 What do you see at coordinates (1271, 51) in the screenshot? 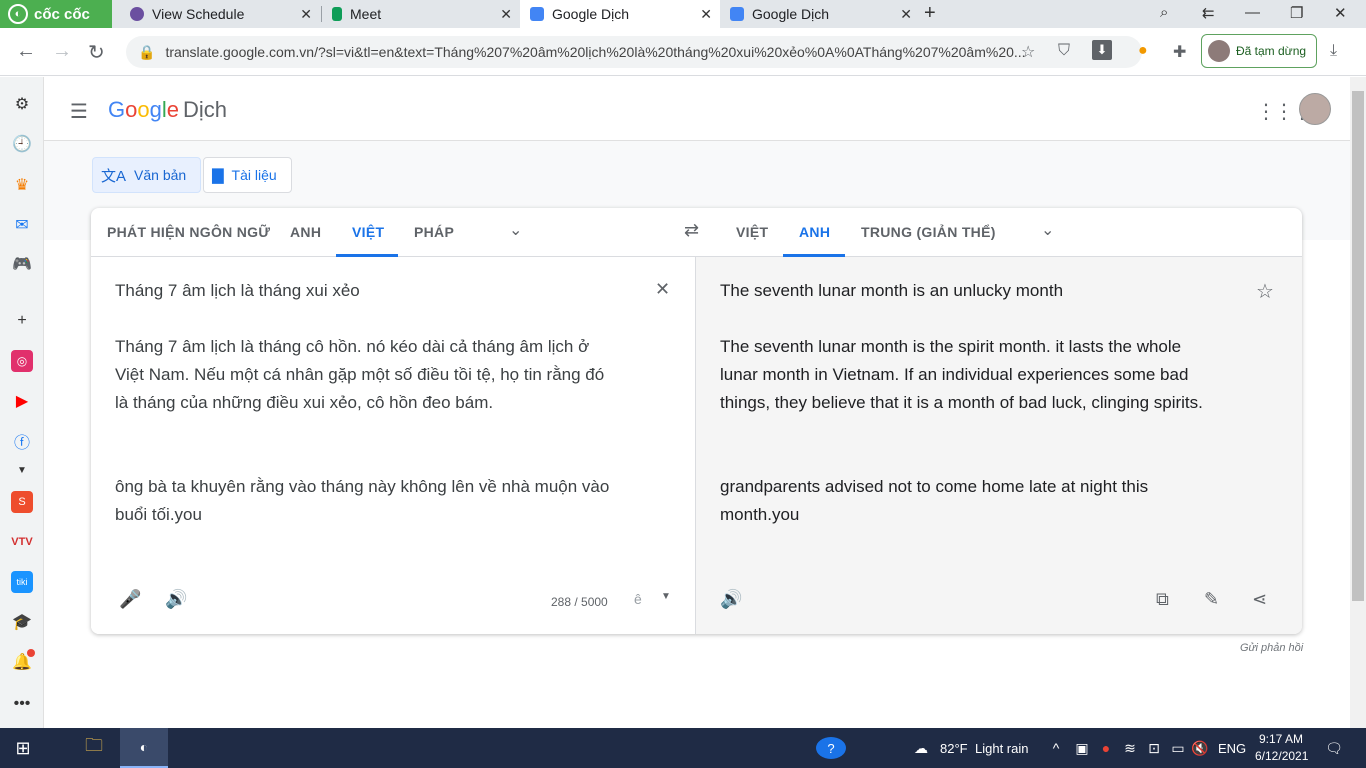
I see `profile-status-label: Đã tạm dừng` at bounding box center [1271, 51].